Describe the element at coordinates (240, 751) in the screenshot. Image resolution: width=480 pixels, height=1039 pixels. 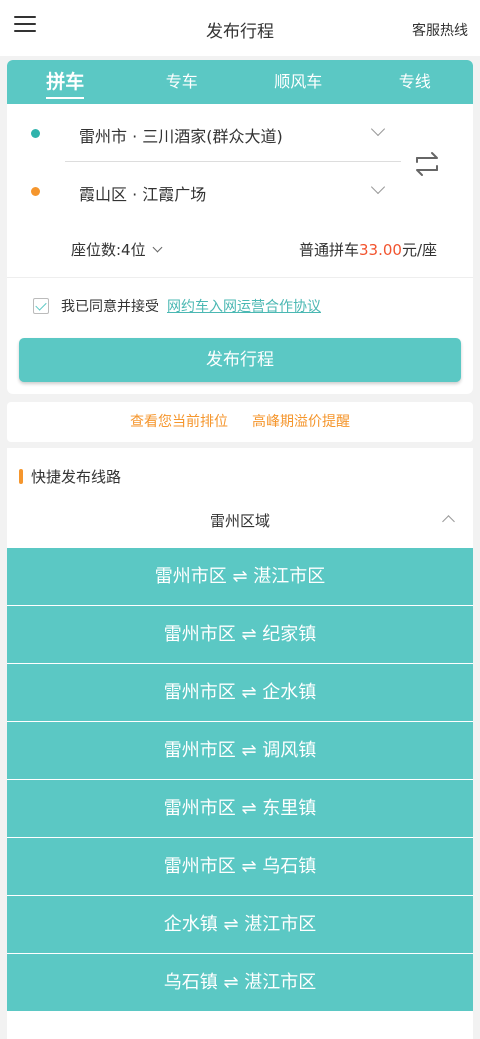
I see `quick-route-item: 雷州市区 ⇌ 调风镇` at that location.